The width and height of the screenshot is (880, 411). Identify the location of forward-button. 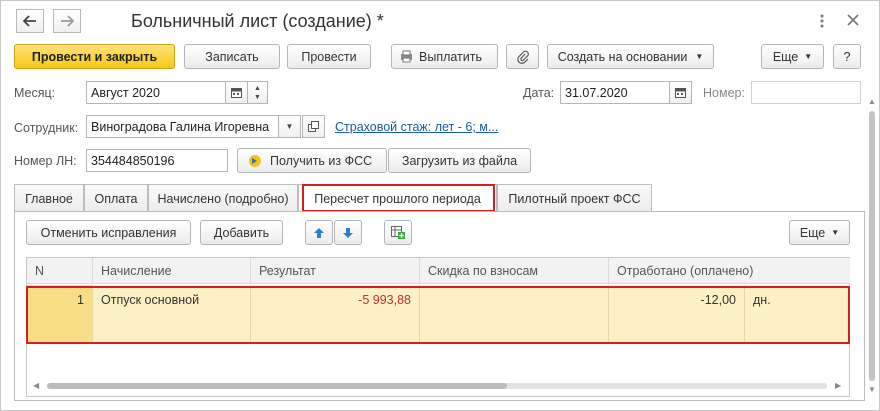
(67, 21).